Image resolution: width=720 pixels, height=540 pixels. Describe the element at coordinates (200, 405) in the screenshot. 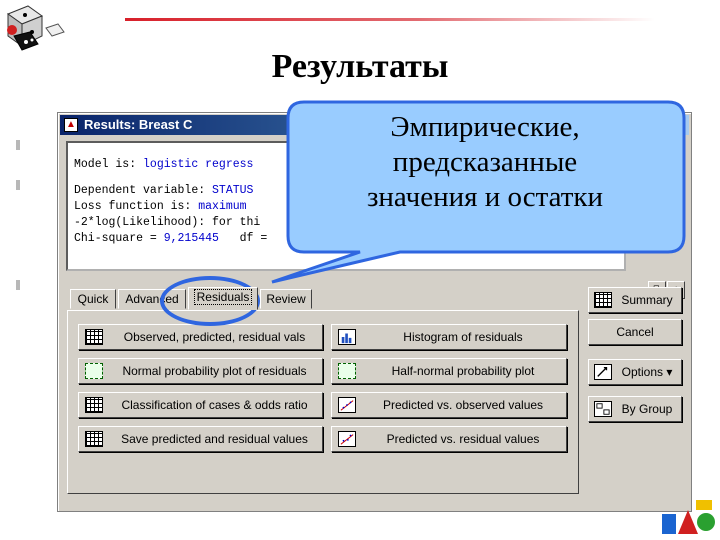

I see `classification-odds-ratio-button: Classification of cases & odds ratio` at that location.